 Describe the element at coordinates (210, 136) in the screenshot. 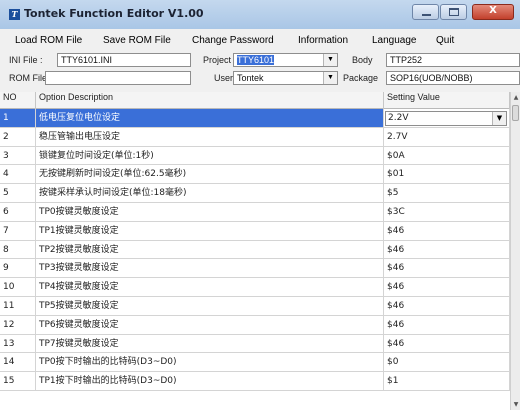

I see `option-description: 稳压管输出电压设定` at that location.